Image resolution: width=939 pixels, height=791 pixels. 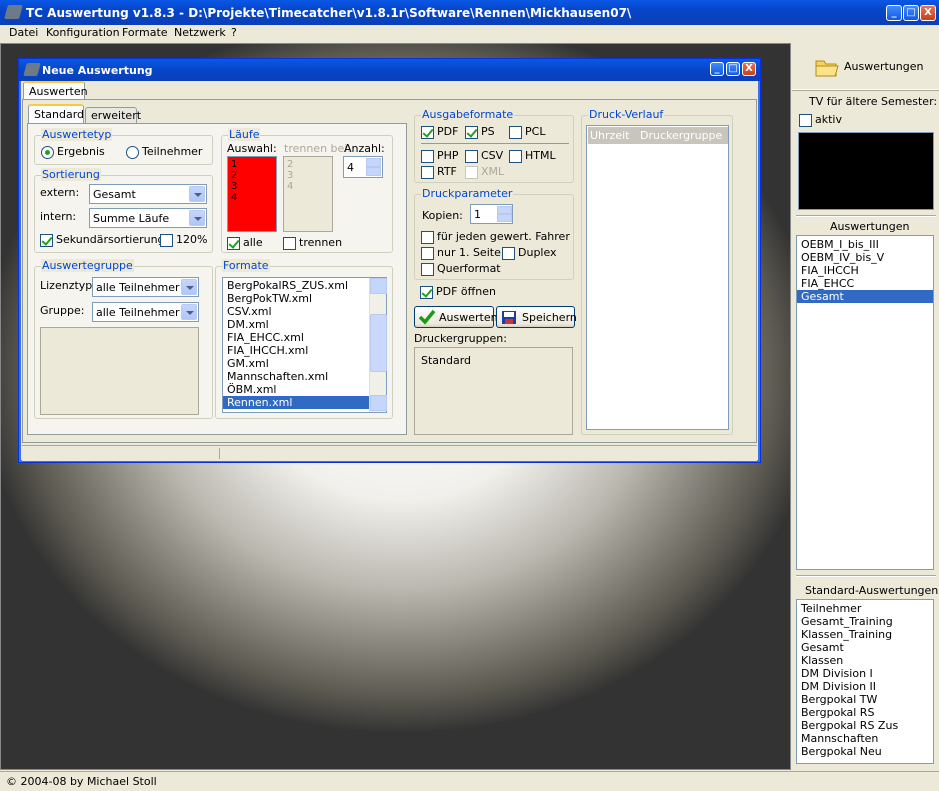 What do you see at coordinates (296, 389) in the screenshot?
I see `list-item: ÖBM.xml` at bounding box center [296, 389].